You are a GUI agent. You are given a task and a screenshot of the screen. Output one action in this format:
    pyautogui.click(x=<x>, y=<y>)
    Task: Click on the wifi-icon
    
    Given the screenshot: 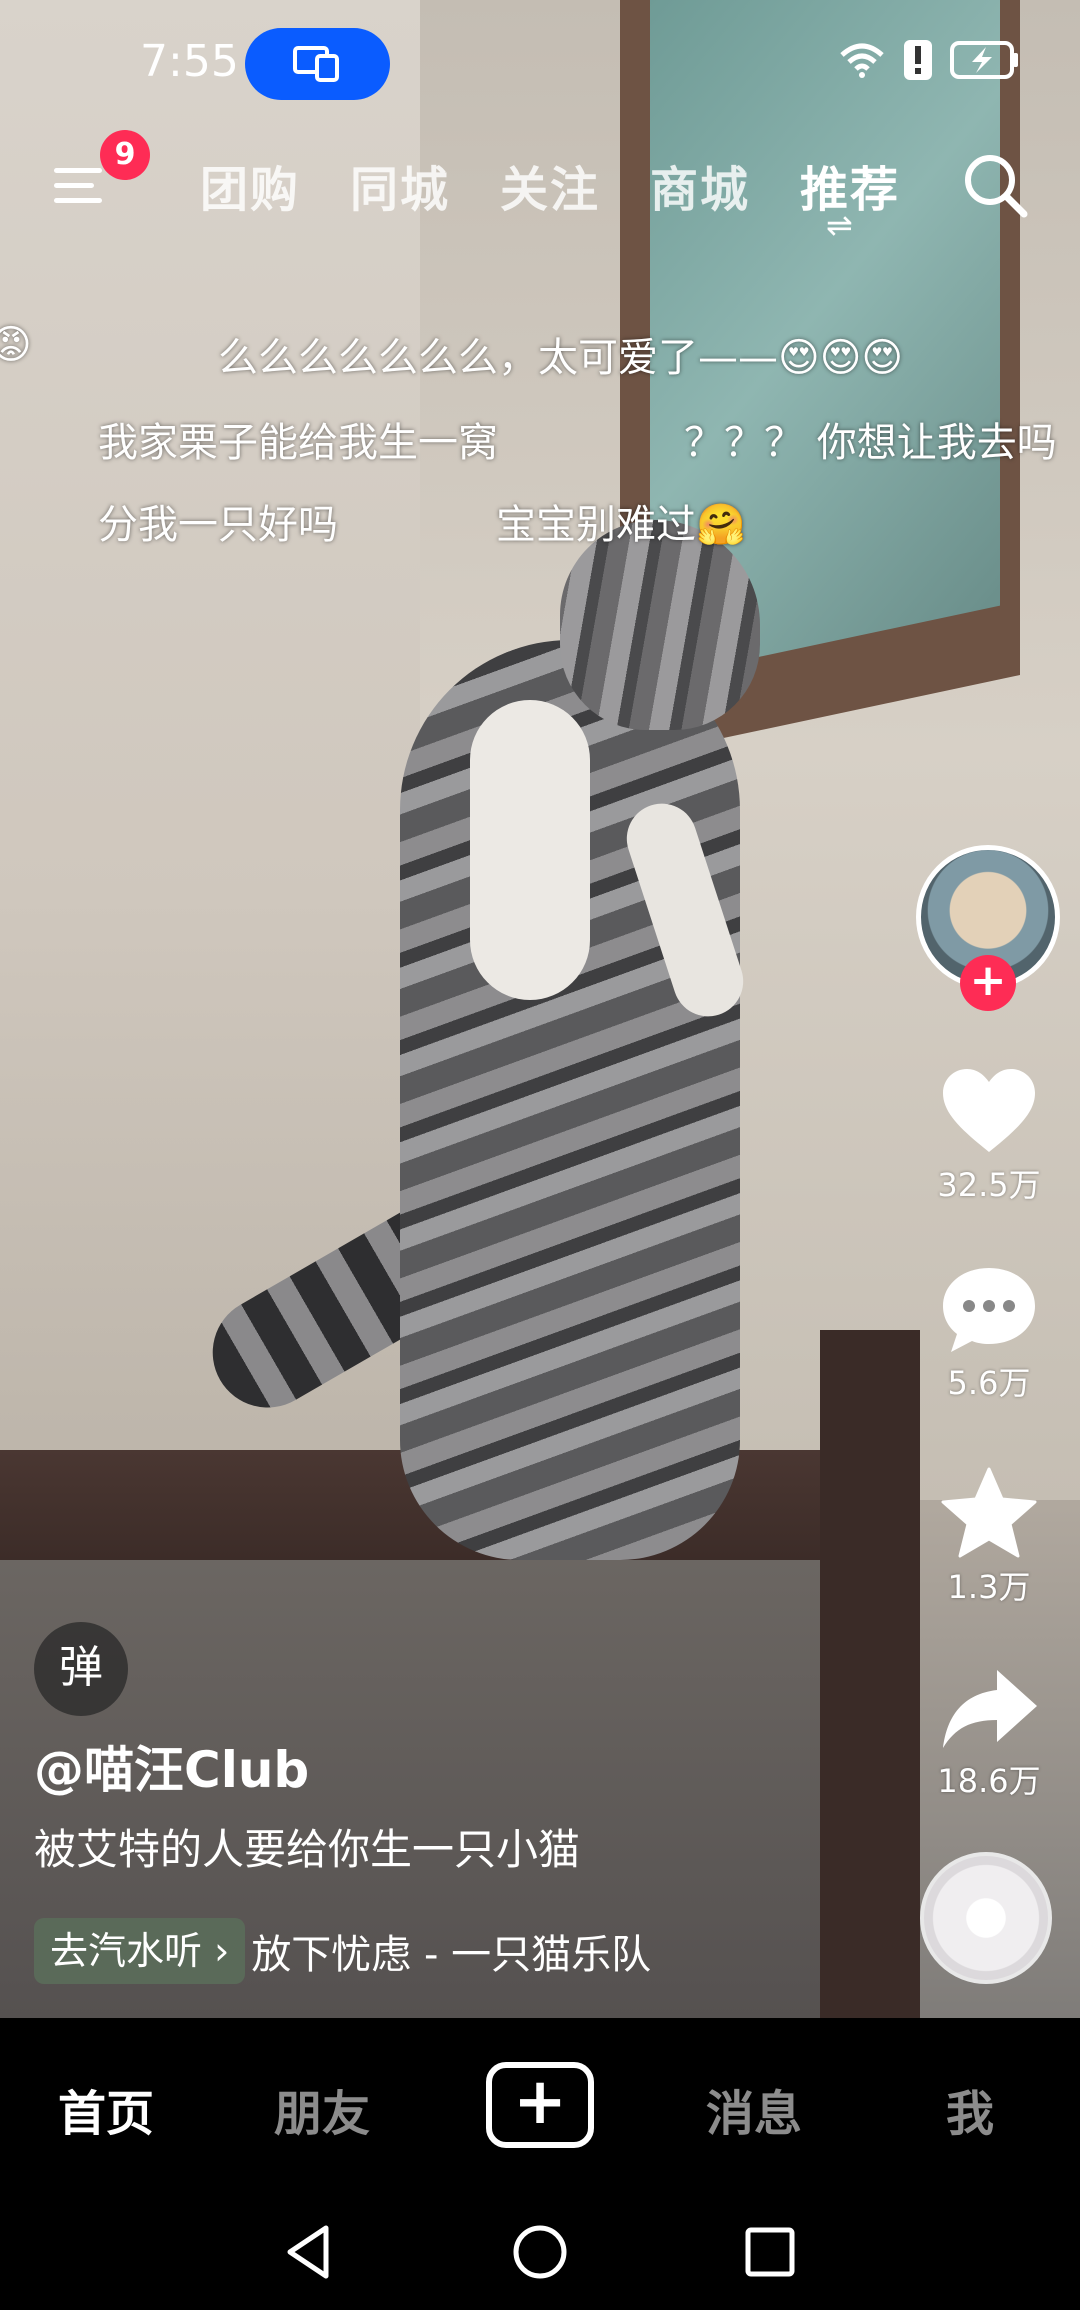 What is the action you would take?
    pyautogui.click(x=862, y=60)
    